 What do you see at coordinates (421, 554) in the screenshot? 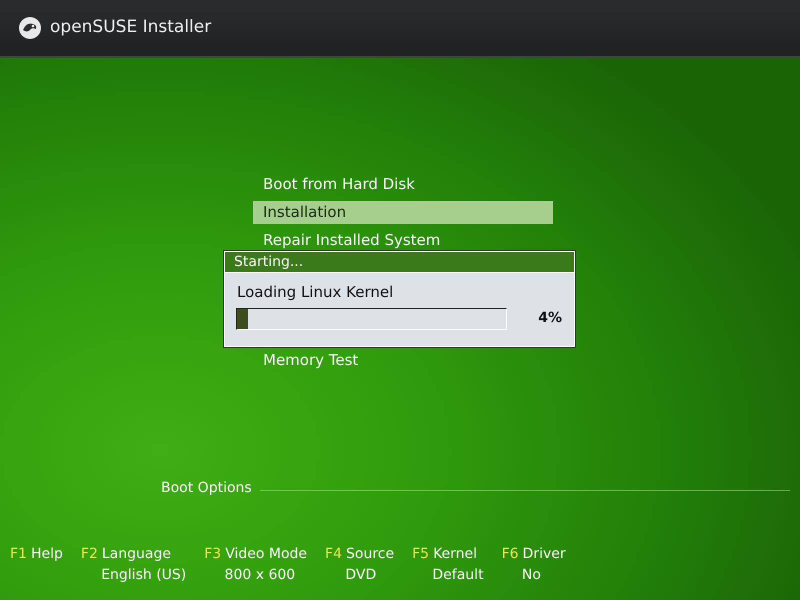
I see `function-key: F5` at bounding box center [421, 554].